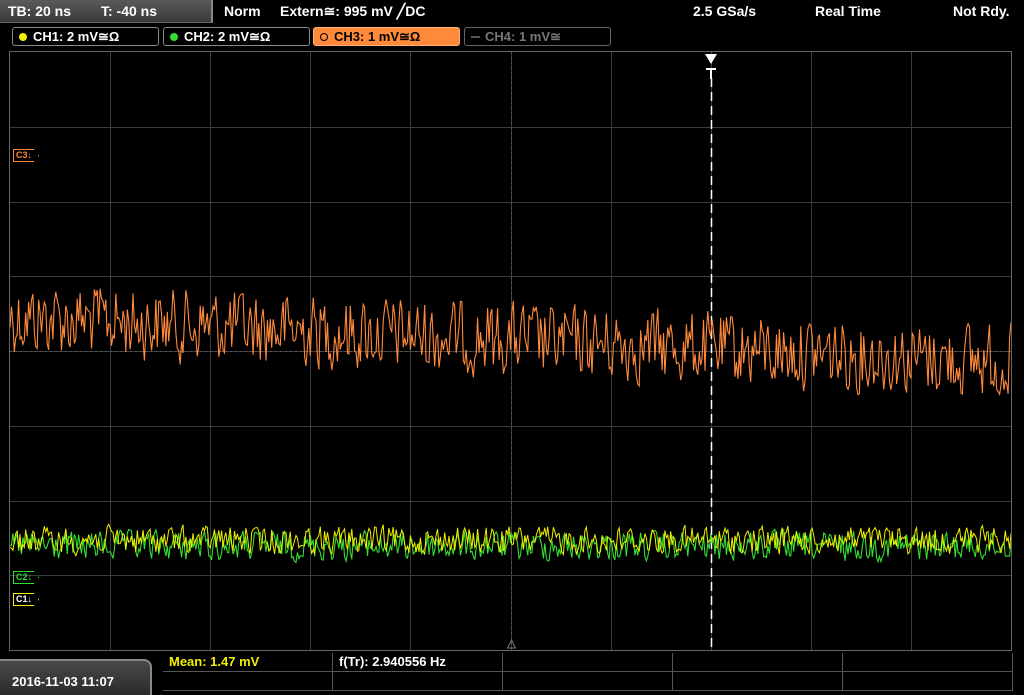 Image resolution: width=1024 pixels, height=695 pixels. Describe the element at coordinates (248, 662) in the screenshot. I see `mean-measurement: Mean: 1.47 mV` at that location.